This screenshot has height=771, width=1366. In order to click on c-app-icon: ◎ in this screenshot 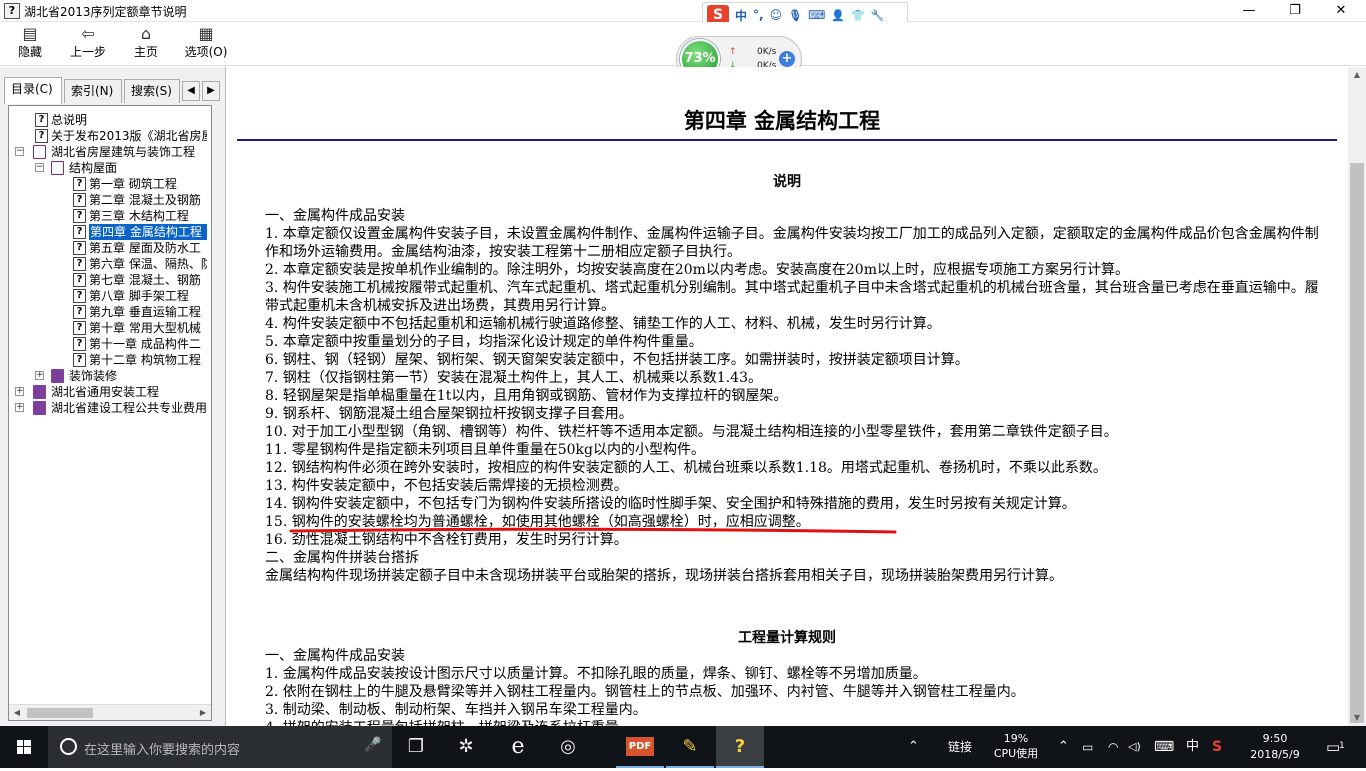, I will do `click(568, 747)`.